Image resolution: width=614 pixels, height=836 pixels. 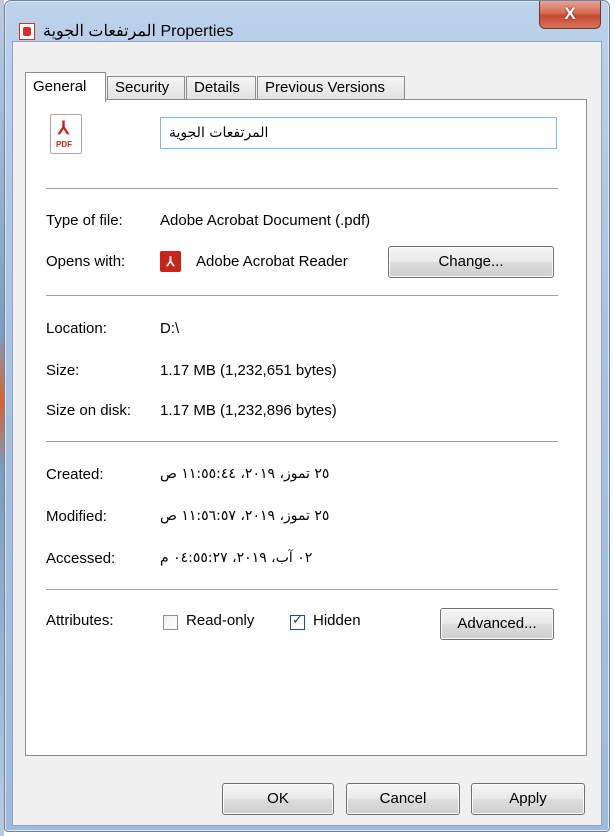 What do you see at coordinates (272, 261) in the screenshot?
I see `opens-with-value: Adobe Acrobat Reader` at bounding box center [272, 261].